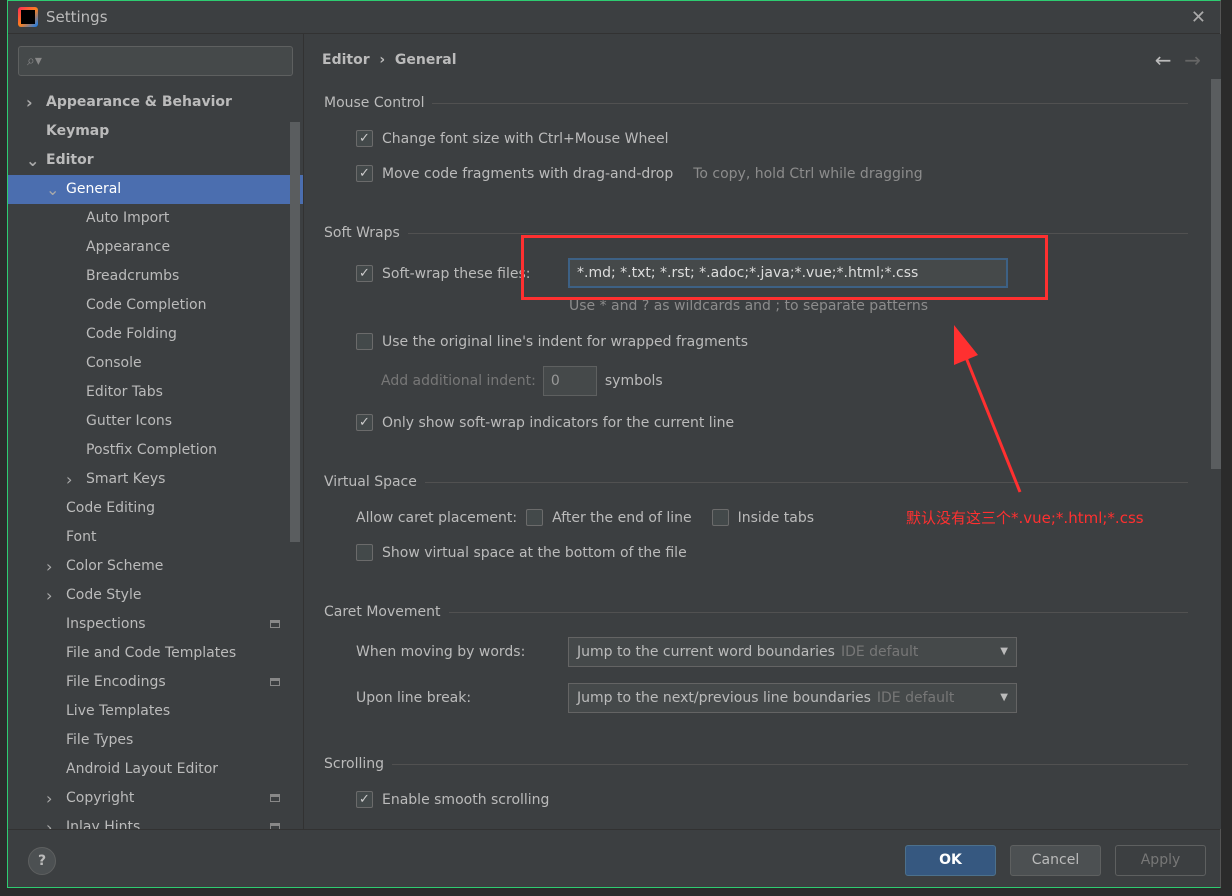 This screenshot has width=1232, height=896. I want to click on tree-item: Font, so click(155, 537).